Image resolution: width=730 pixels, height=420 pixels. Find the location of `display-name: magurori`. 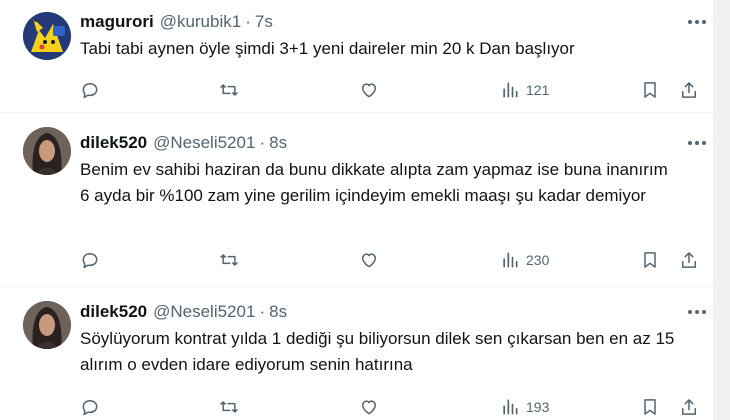

display-name: magurori is located at coordinates (117, 22).